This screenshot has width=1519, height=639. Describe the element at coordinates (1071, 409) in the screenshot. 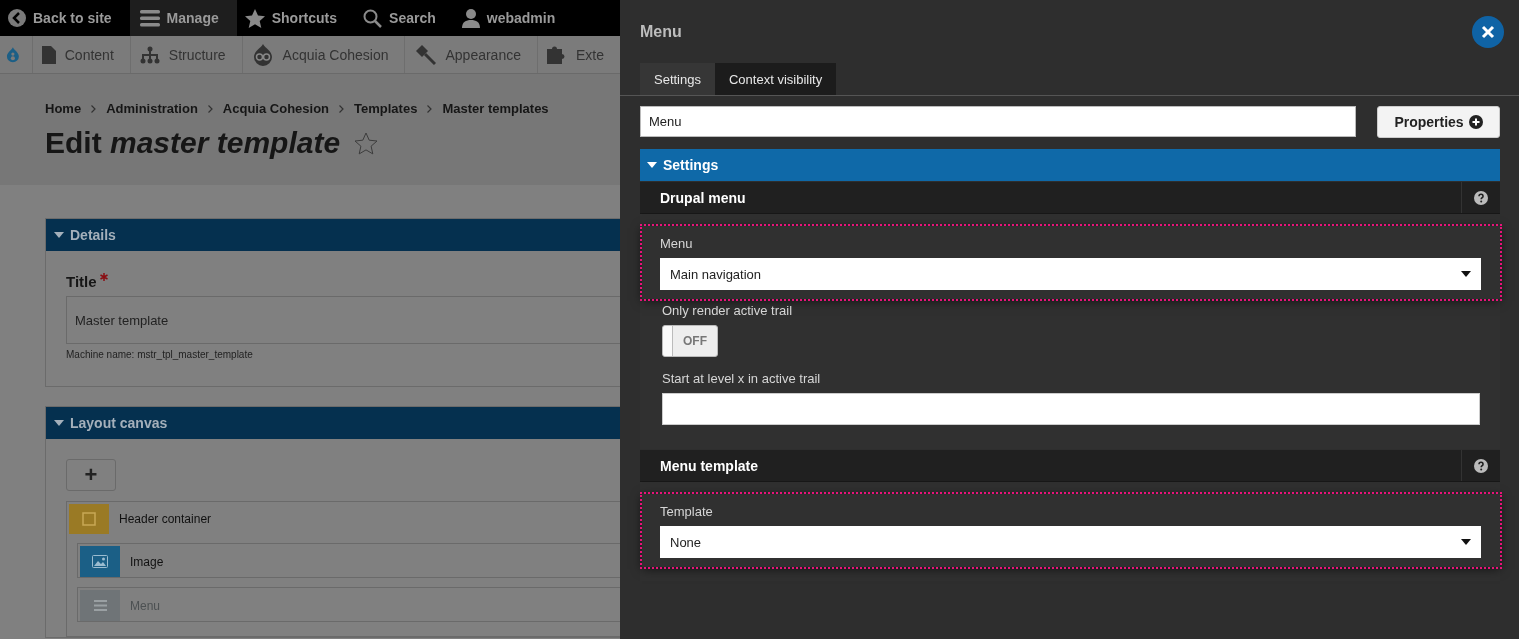

I see `input-field` at that location.